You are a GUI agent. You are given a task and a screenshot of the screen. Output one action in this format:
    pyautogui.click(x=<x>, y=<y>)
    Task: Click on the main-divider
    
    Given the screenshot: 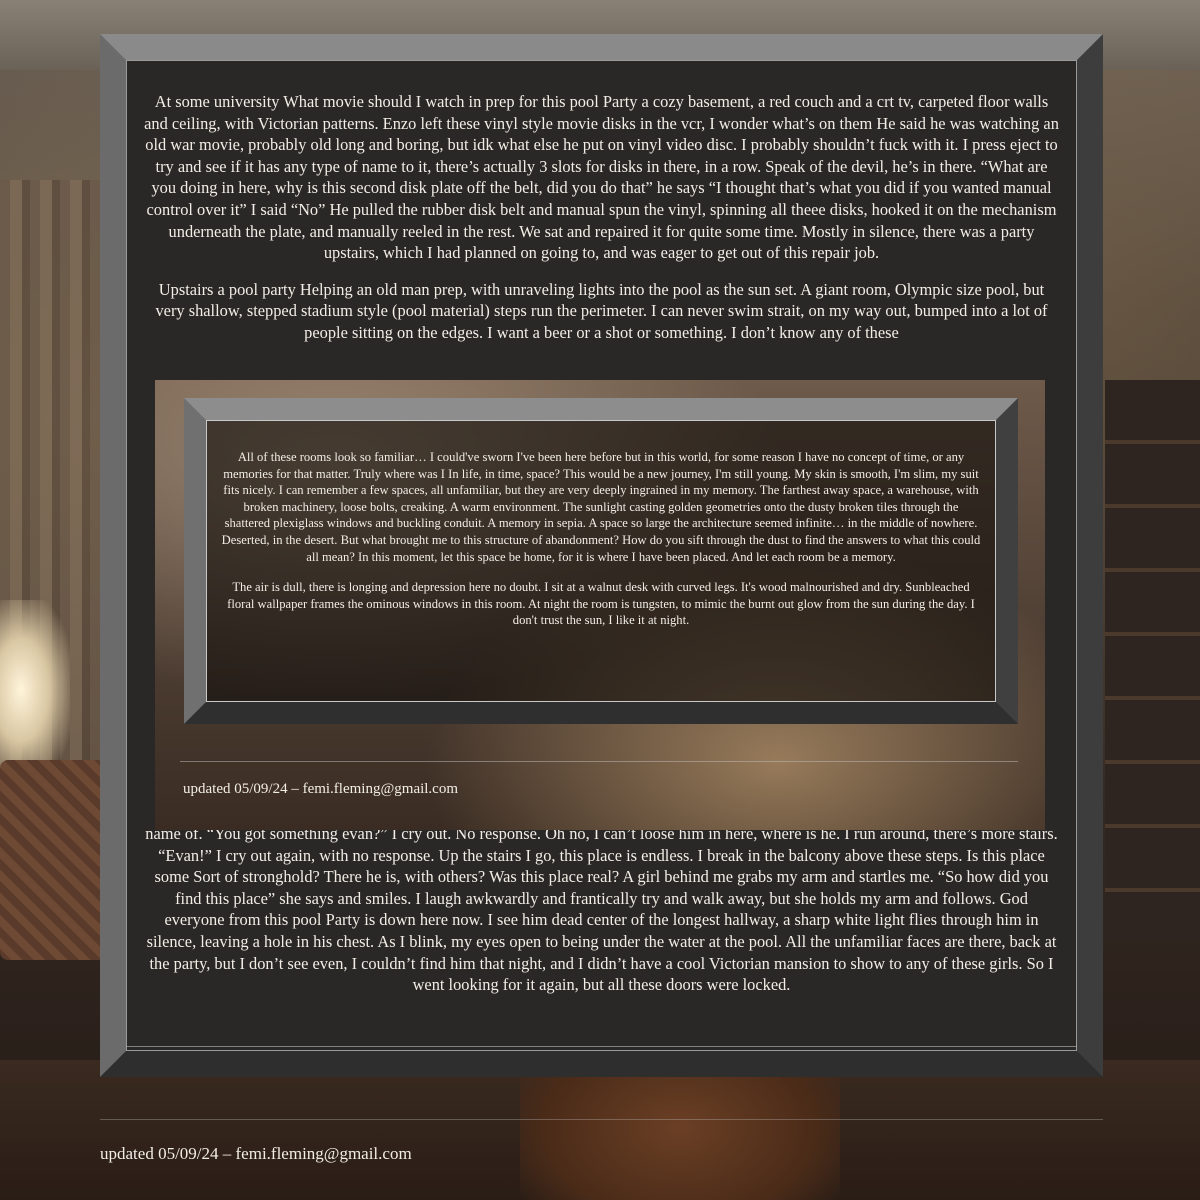 What is the action you would take?
    pyautogui.click(x=601, y=1046)
    